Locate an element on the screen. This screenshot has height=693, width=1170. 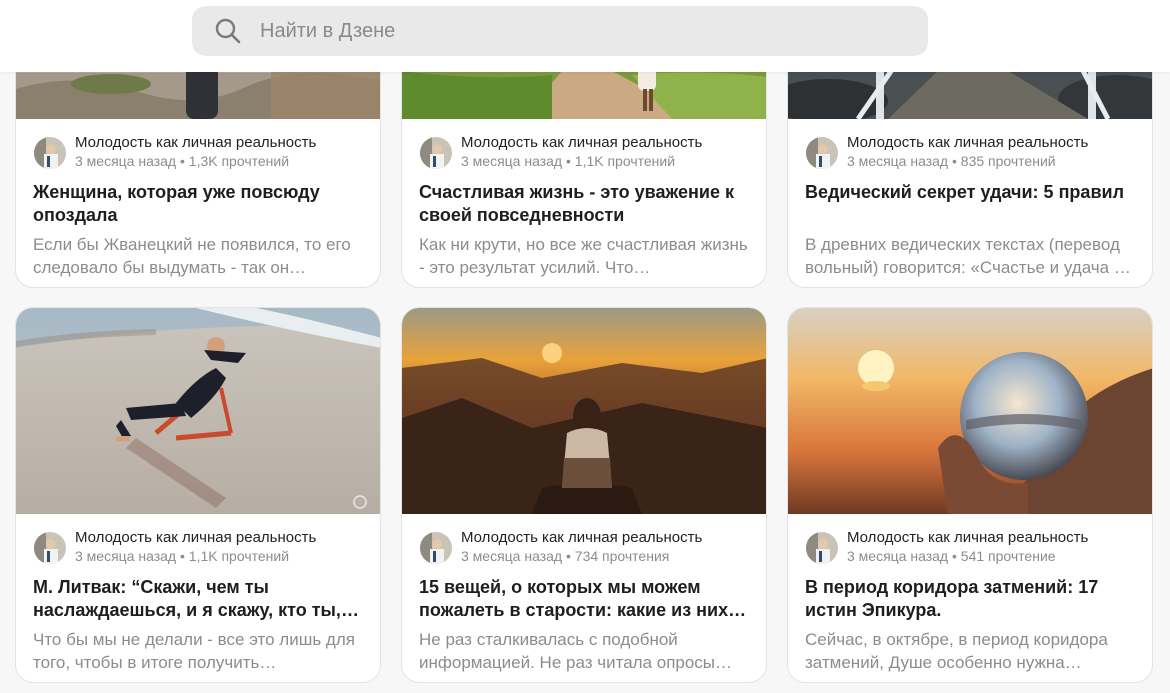
article-title: Ведический секрет удачи: 5 правил is located at coordinates (971, 192).